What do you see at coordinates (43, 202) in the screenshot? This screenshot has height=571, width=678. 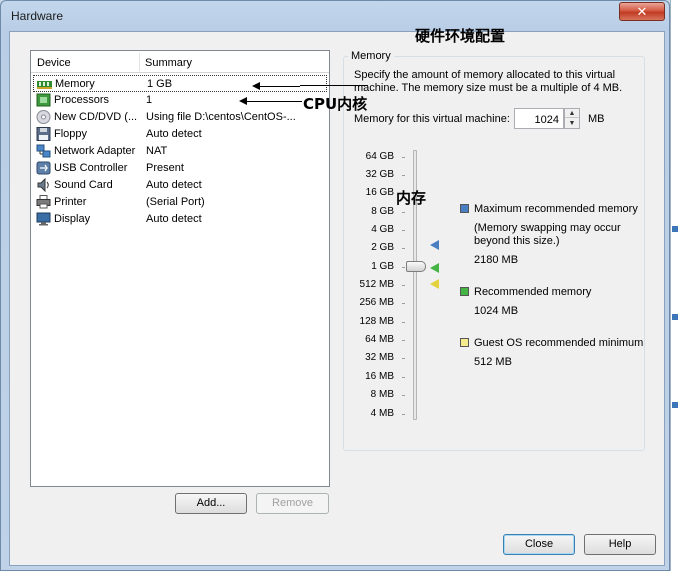 I see `printer-icon` at bounding box center [43, 202].